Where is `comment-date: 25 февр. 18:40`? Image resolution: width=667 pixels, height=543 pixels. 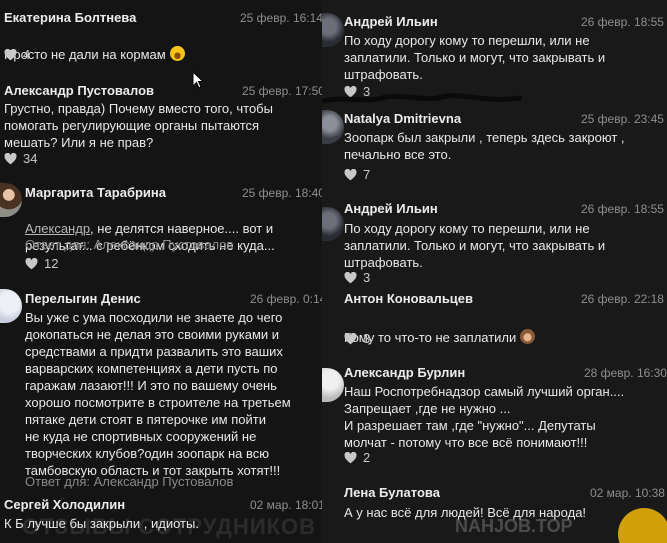 comment-date: 25 февр. 18:40 is located at coordinates (282, 193).